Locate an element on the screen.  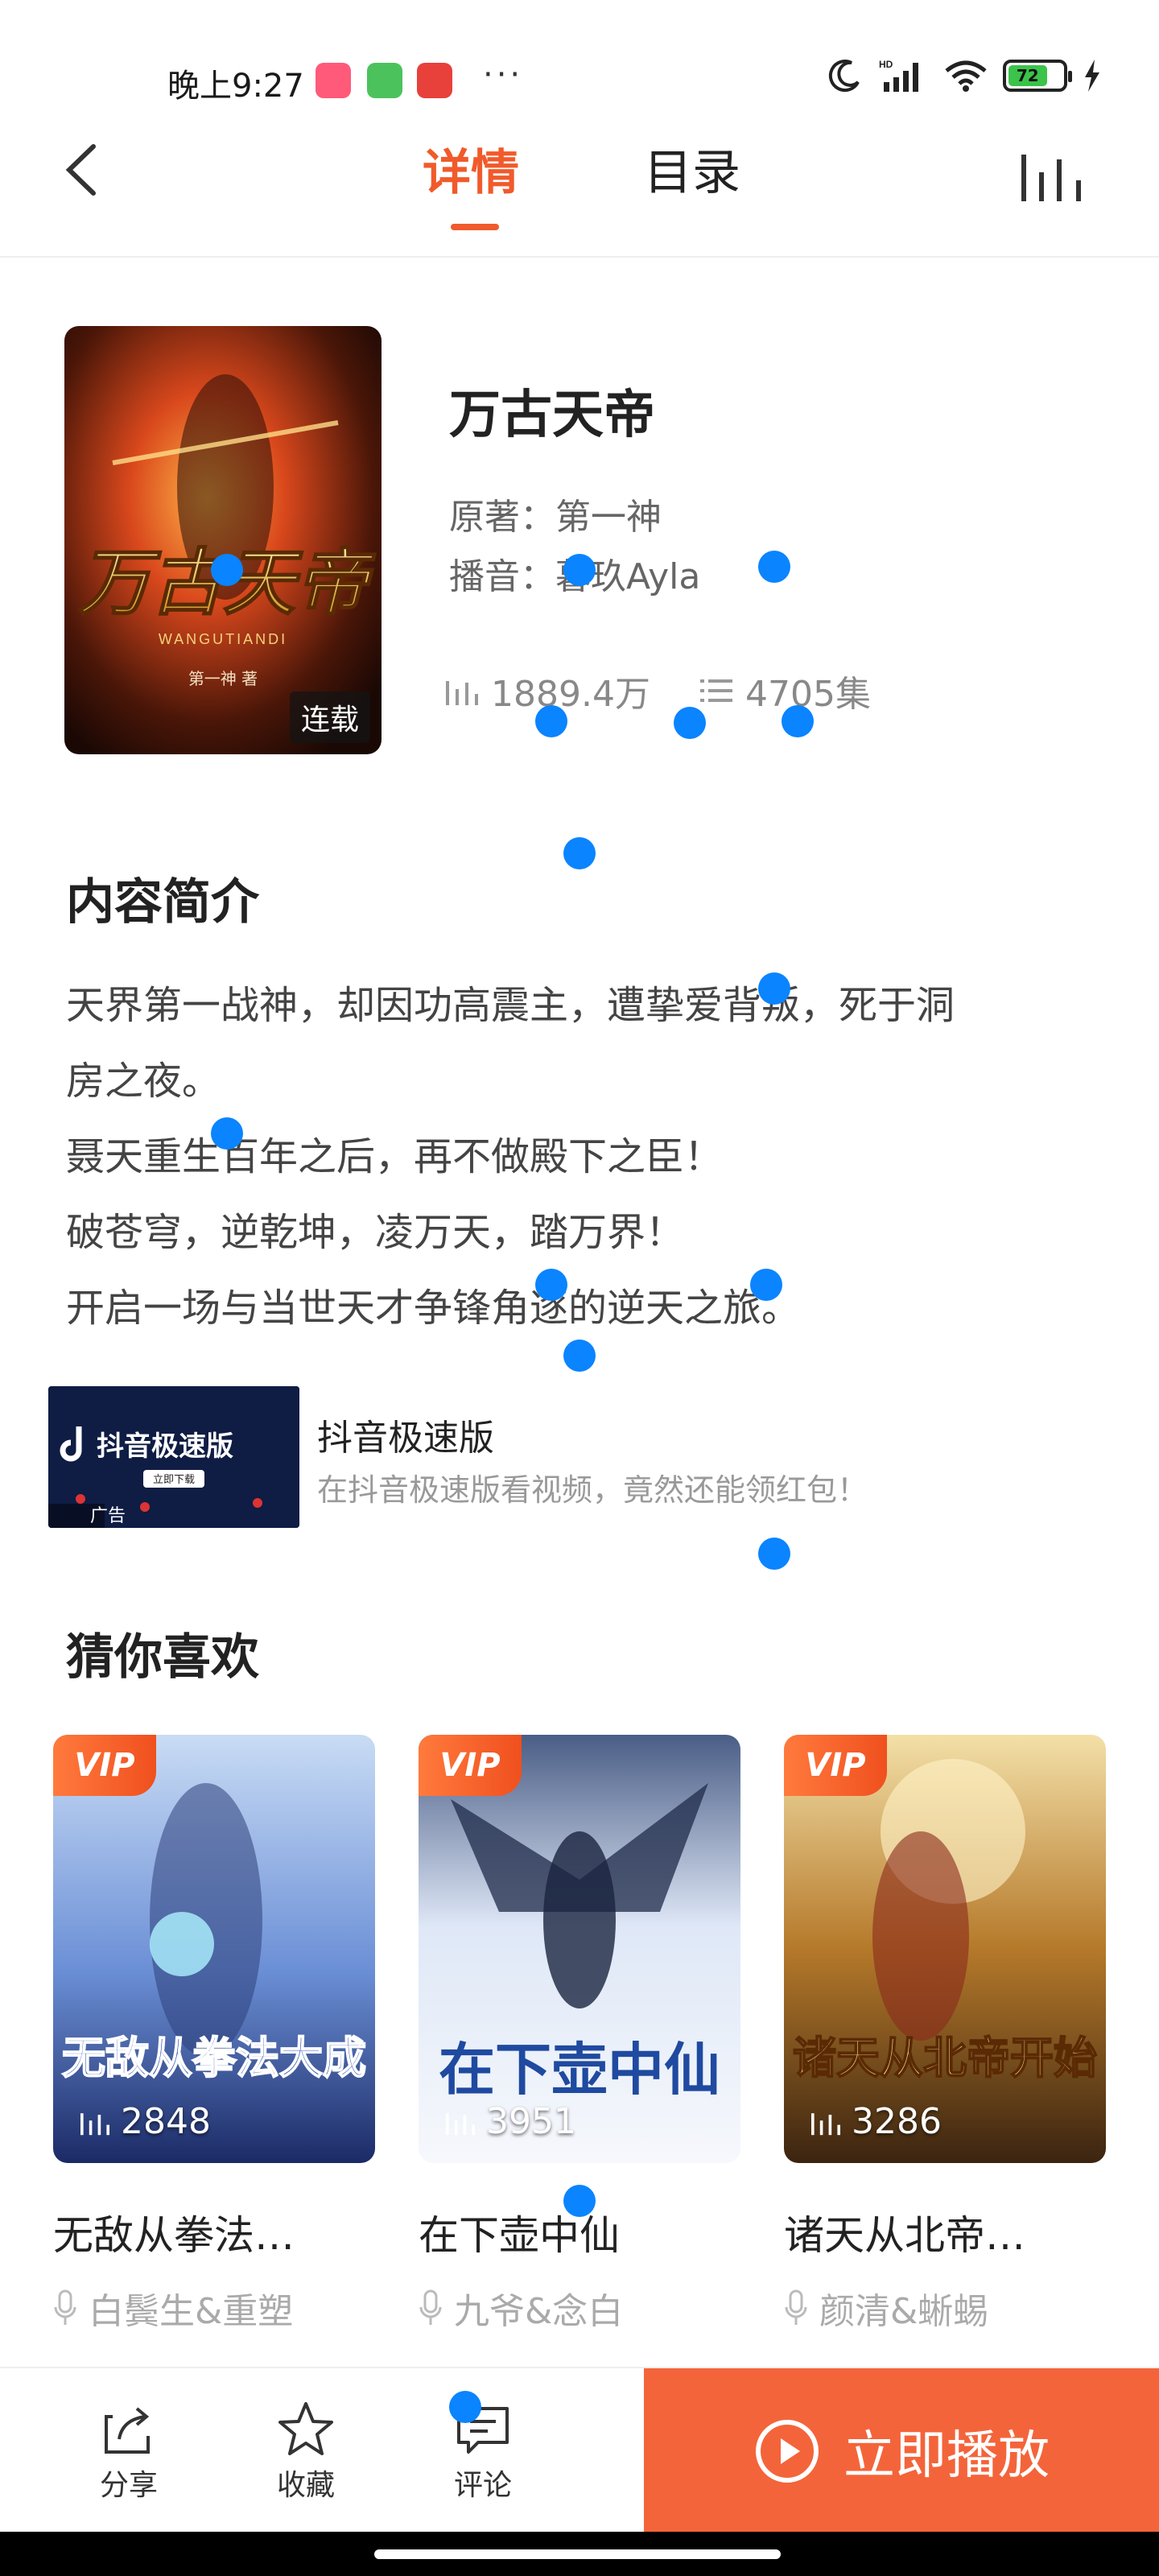
active-tab-indicator is located at coordinates (475, 227).